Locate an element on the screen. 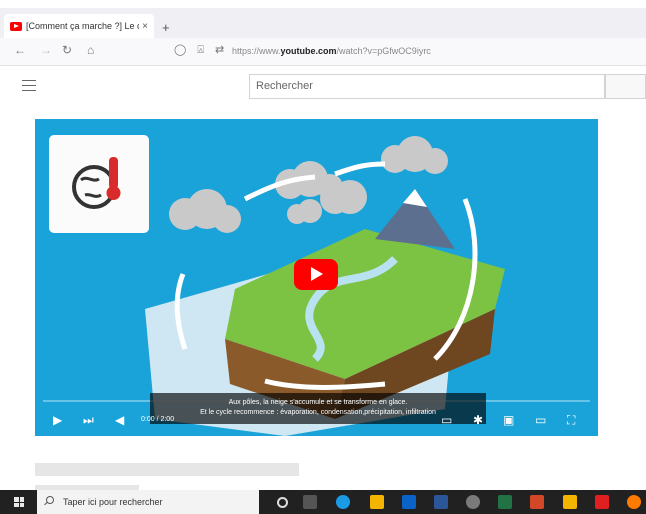 This screenshot has height=514, width=646. volume-icon: ◀ is located at coordinates (119, 420).